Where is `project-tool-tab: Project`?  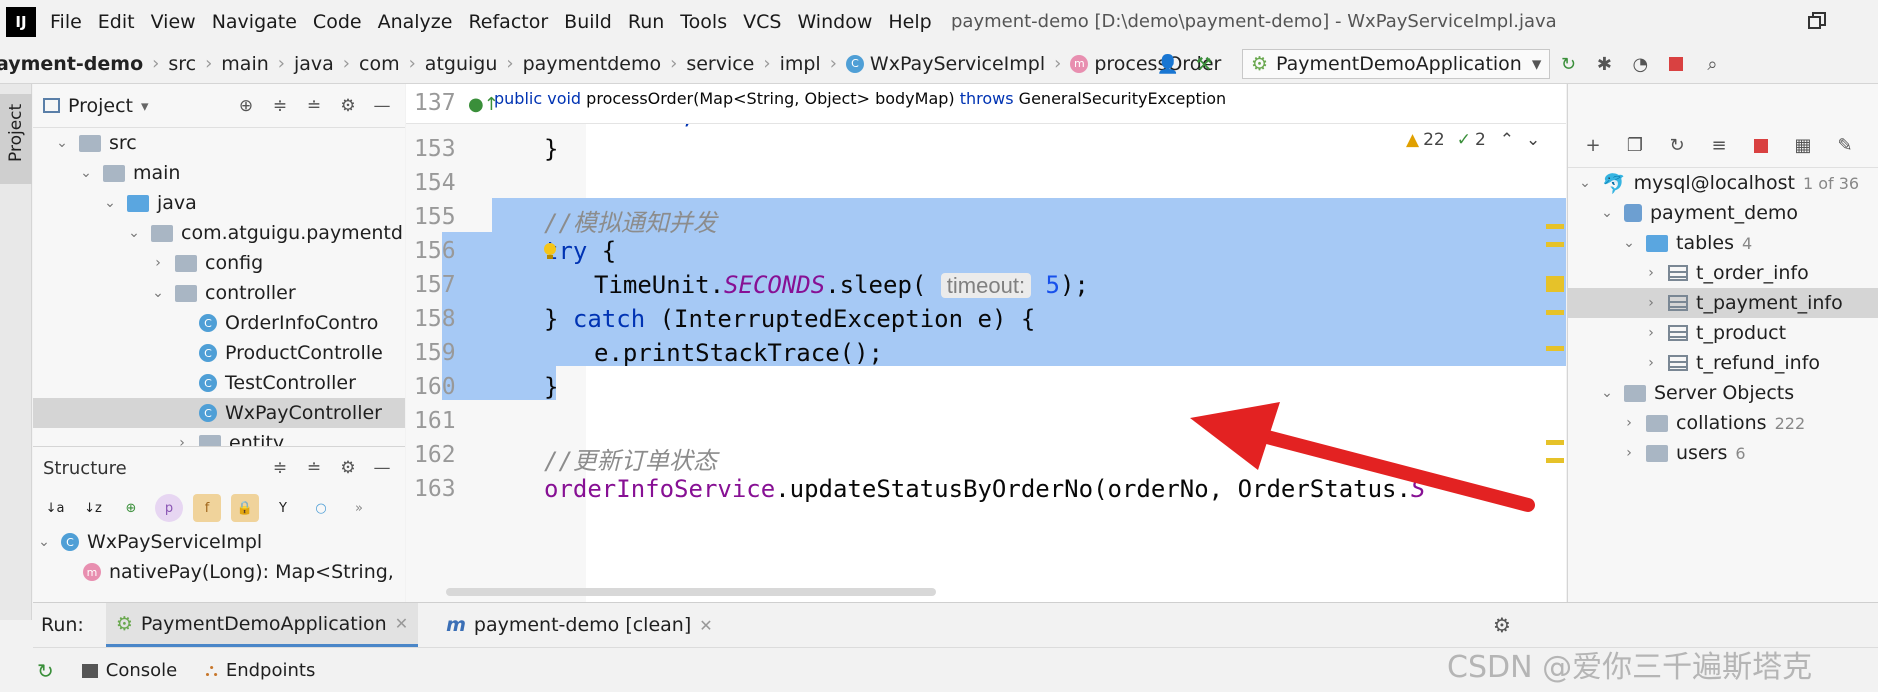 project-tool-tab: Project is located at coordinates (16, 139).